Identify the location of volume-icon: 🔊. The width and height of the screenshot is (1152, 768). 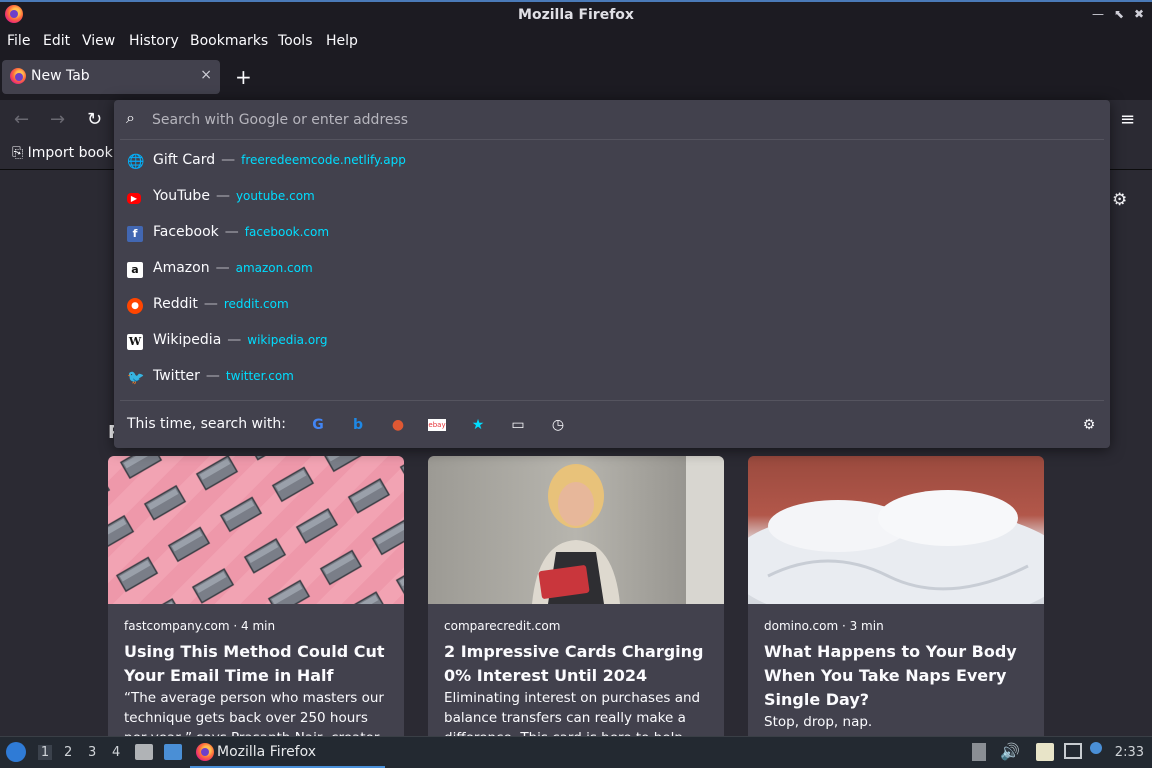
(1010, 751).